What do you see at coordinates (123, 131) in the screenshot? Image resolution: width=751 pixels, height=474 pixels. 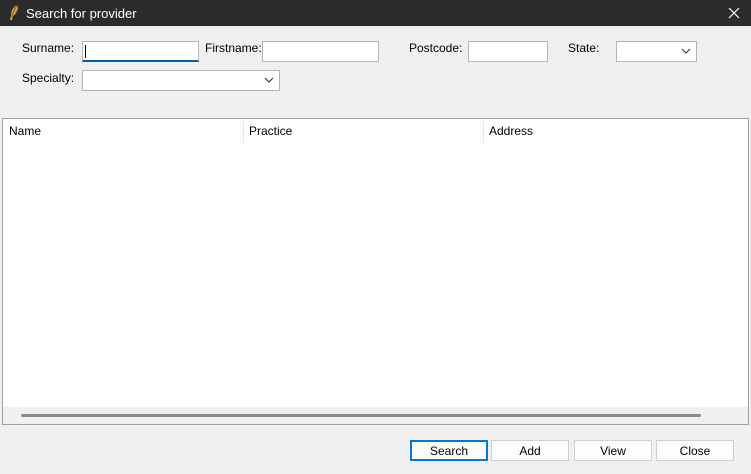 I see `column-header-name: Name` at bounding box center [123, 131].